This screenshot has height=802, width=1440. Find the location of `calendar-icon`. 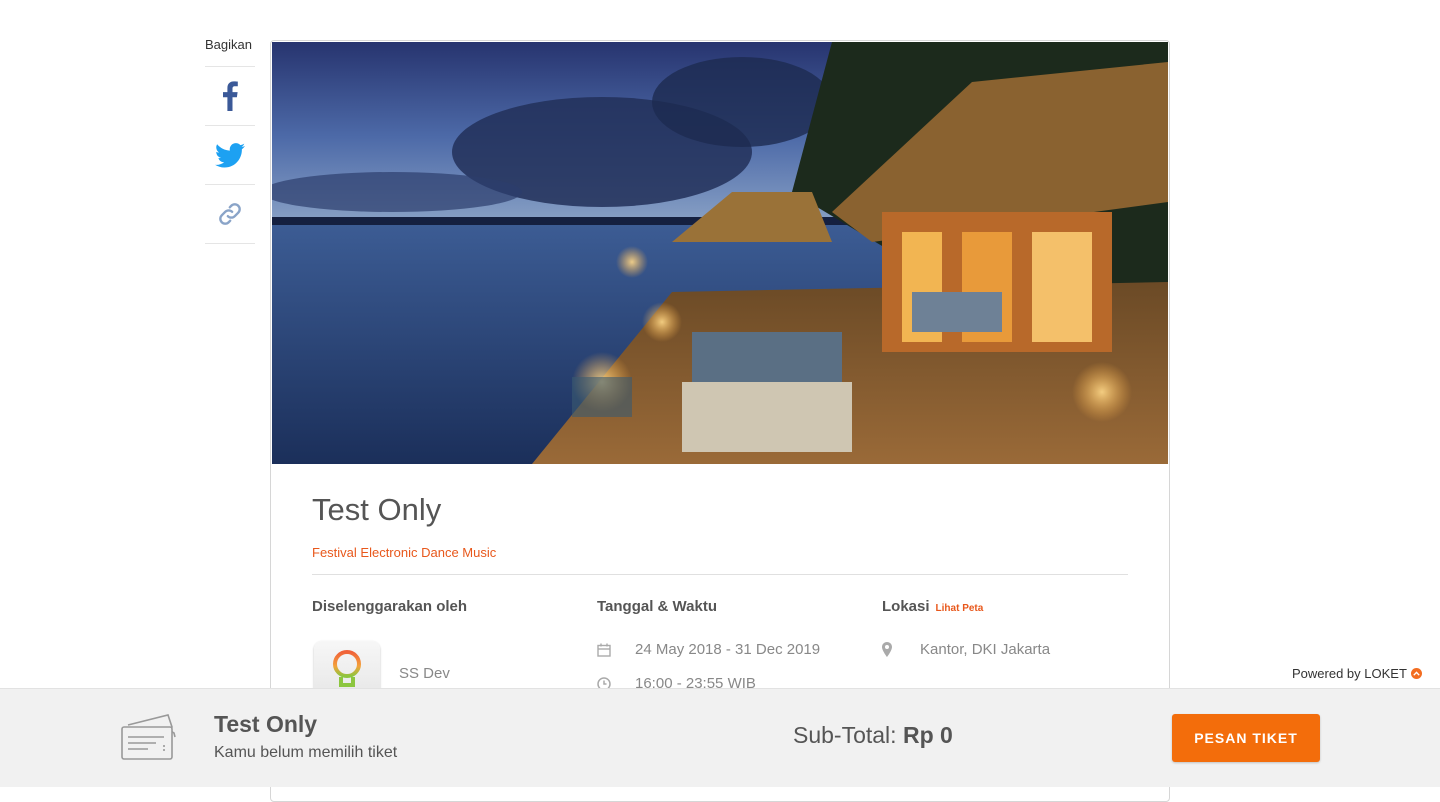

calendar-icon is located at coordinates (604, 650).